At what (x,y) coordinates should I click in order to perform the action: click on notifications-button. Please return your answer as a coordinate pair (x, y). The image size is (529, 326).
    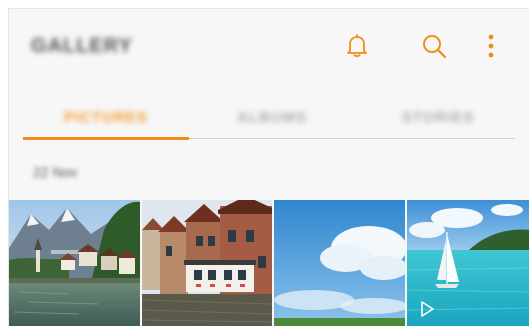
    Looking at the image, I should click on (357, 46).